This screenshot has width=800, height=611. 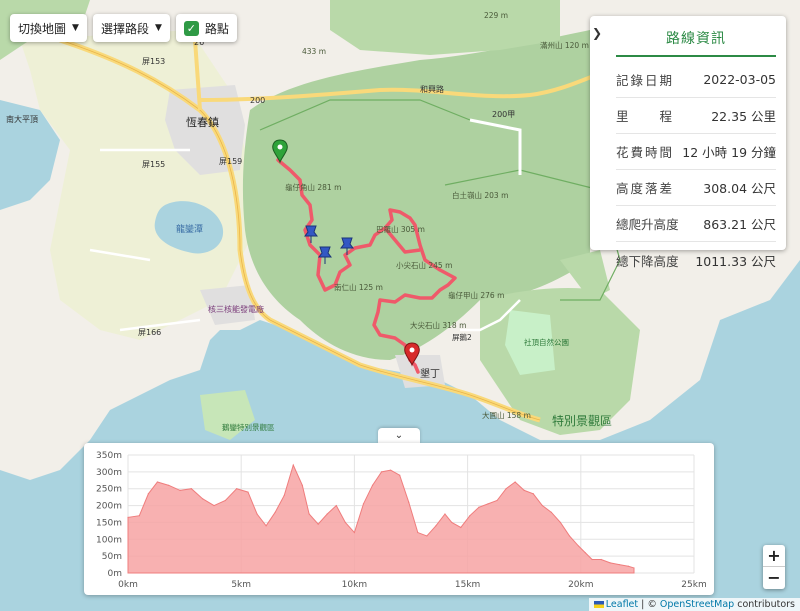 What do you see at coordinates (476, 295) in the screenshot?
I see `peak-label-5: 龜仔甲山 276 m` at bounding box center [476, 295].